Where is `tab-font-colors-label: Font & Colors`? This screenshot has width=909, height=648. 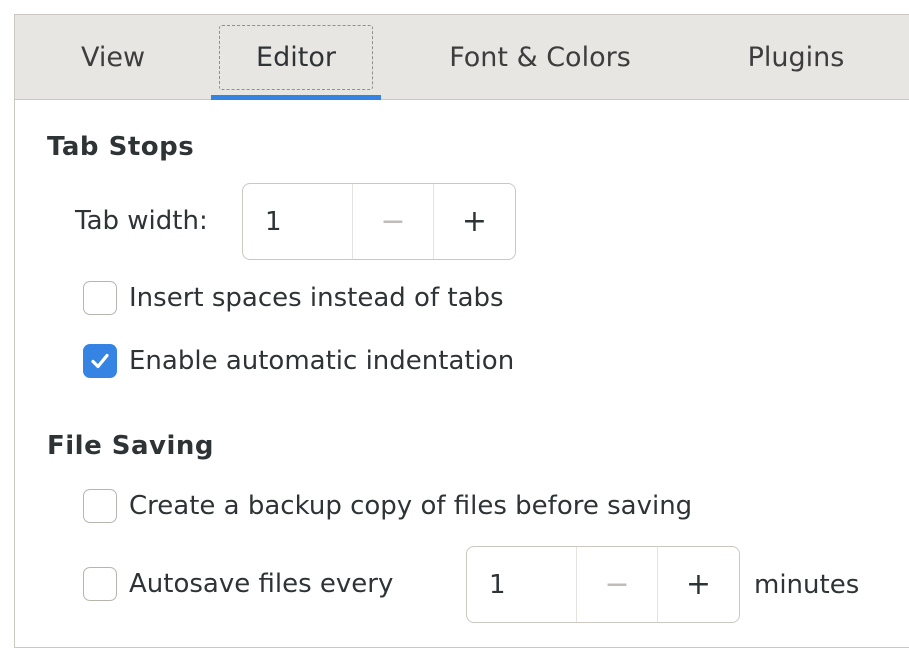
tab-font-colors-label: Font & Colors is located at coordinates (540, 57).